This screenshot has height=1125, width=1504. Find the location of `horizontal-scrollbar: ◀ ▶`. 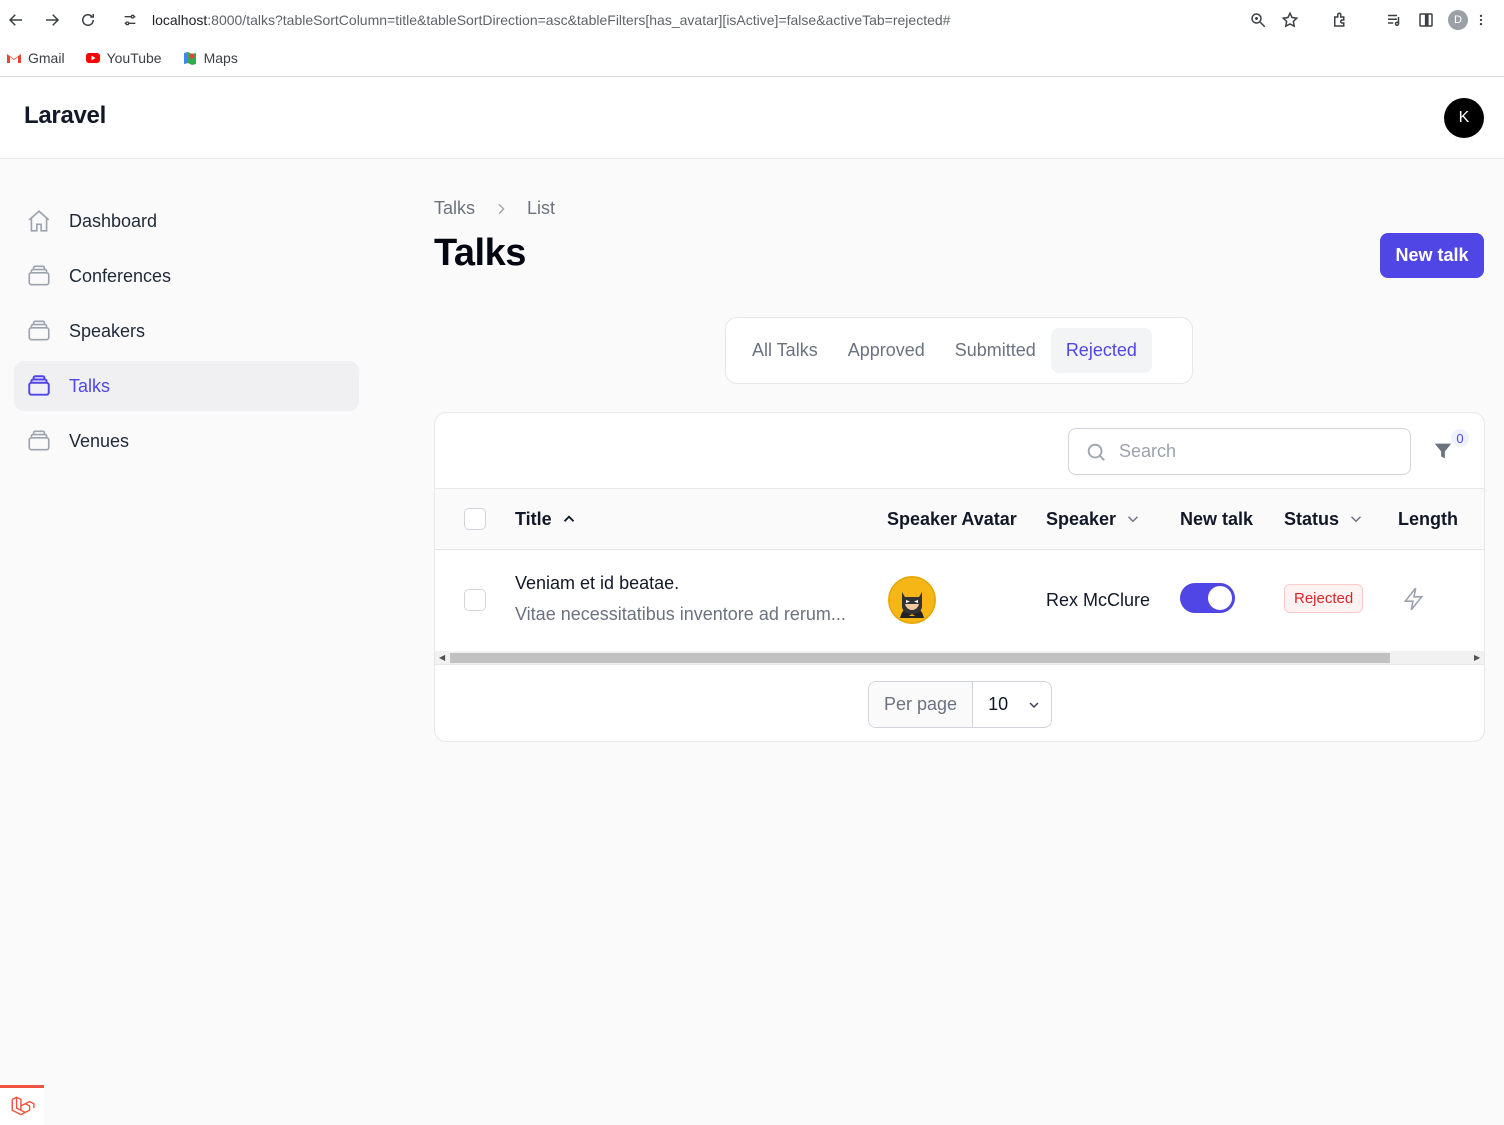

horizontal-scrollbar: ◀ ▶ is located at coordinates (959, 658).